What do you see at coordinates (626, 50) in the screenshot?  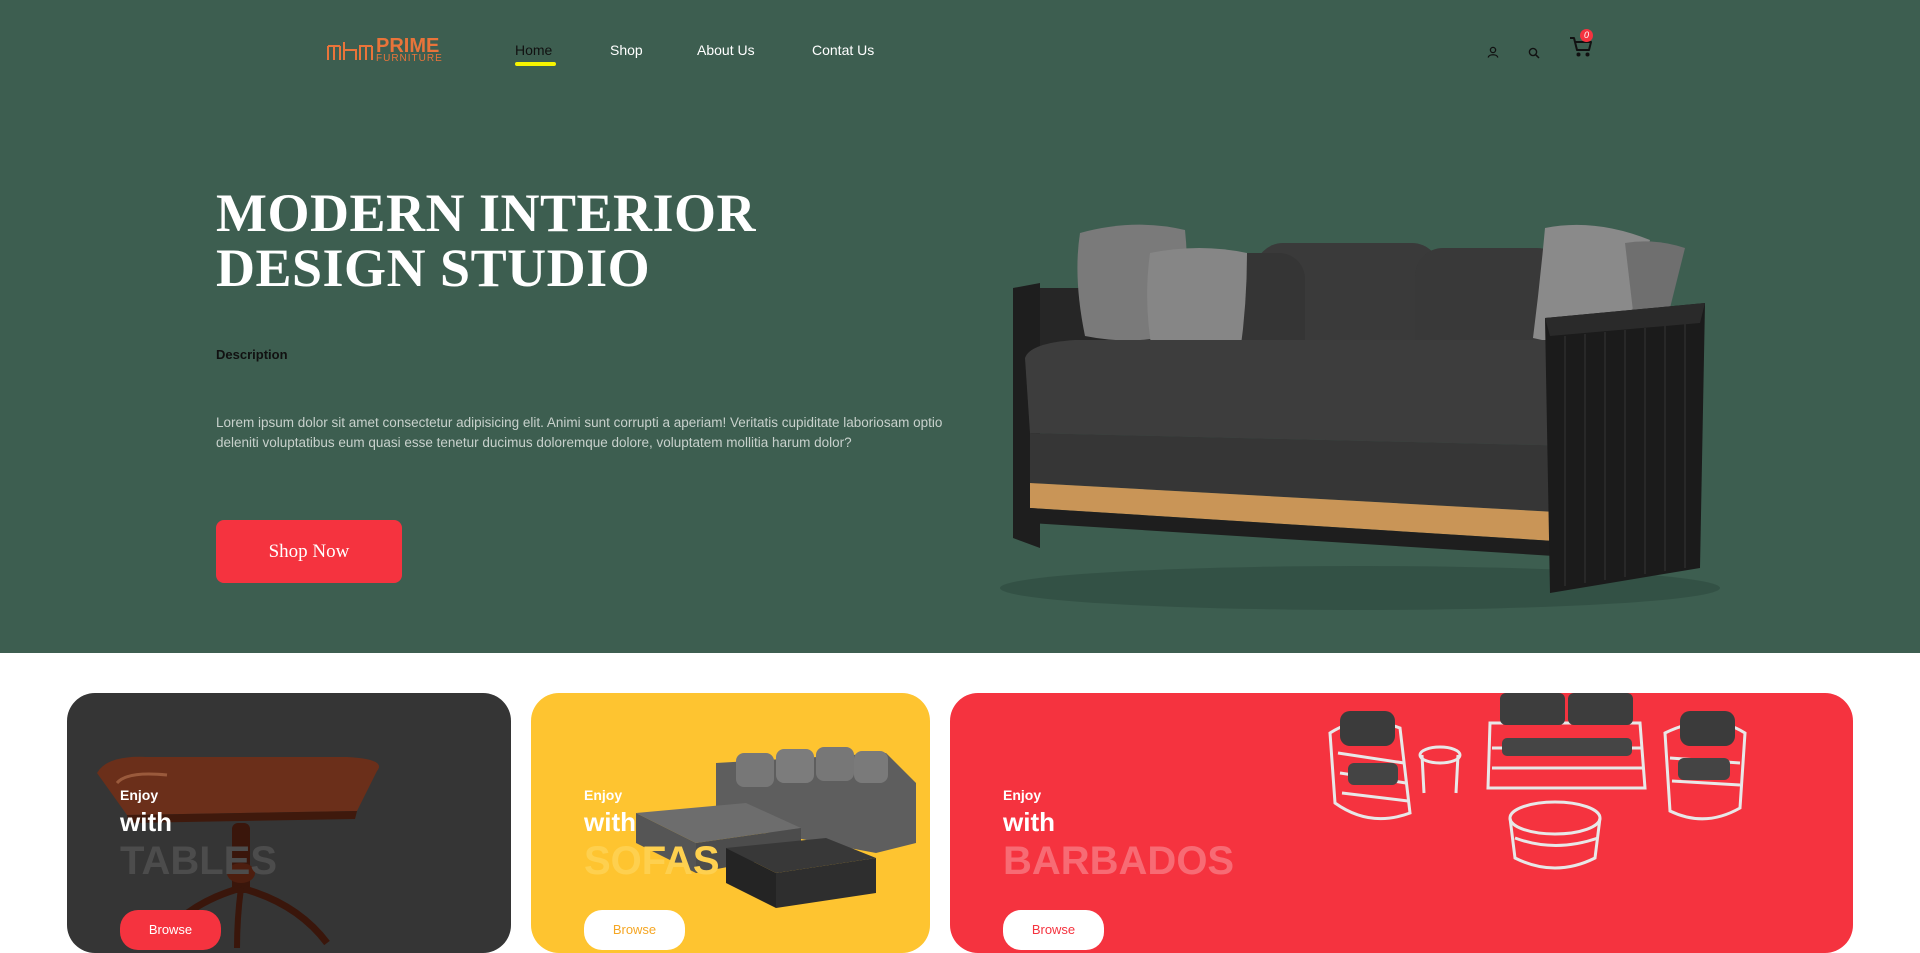 I see `nav-shop: Shop` at bounding box center [626, 50].